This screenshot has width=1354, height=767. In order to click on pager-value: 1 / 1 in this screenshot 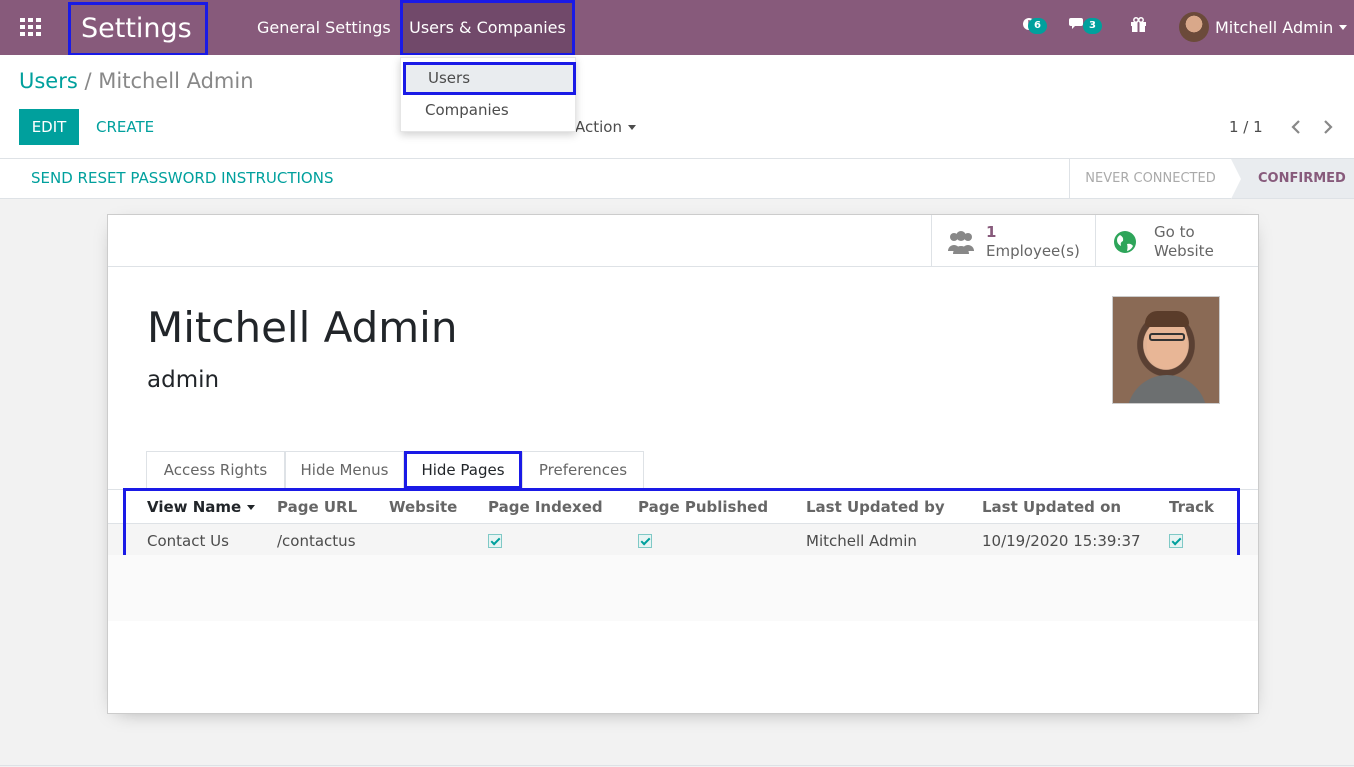, I will do `click(1246, 127)`.